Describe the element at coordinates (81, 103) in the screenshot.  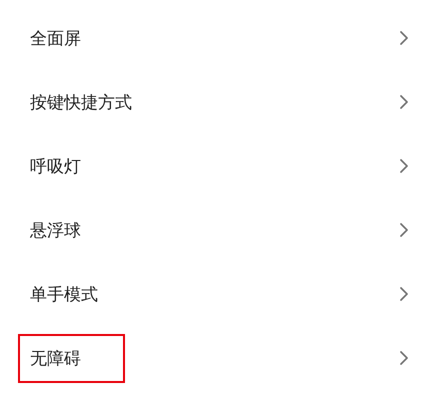
I see `settings-item-label: 按键快捷方式` at that location.